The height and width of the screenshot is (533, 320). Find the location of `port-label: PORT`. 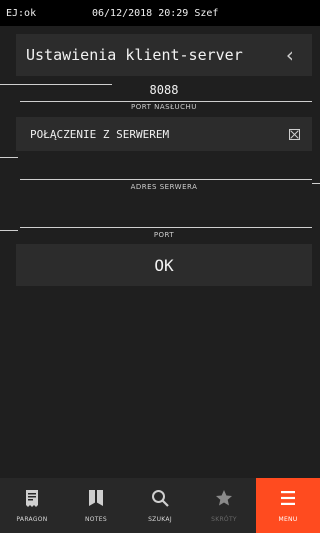

port-label: PORT is located at coordinates (164, 235).